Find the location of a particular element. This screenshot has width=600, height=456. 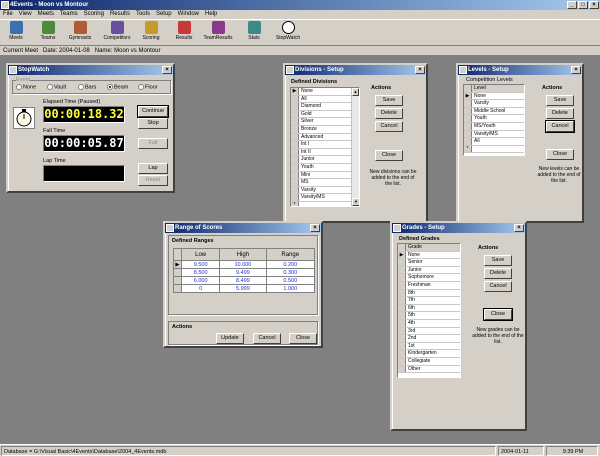

table-row: ▶ 9.500 10.000 0.200 is located at coordinates (244, 264).